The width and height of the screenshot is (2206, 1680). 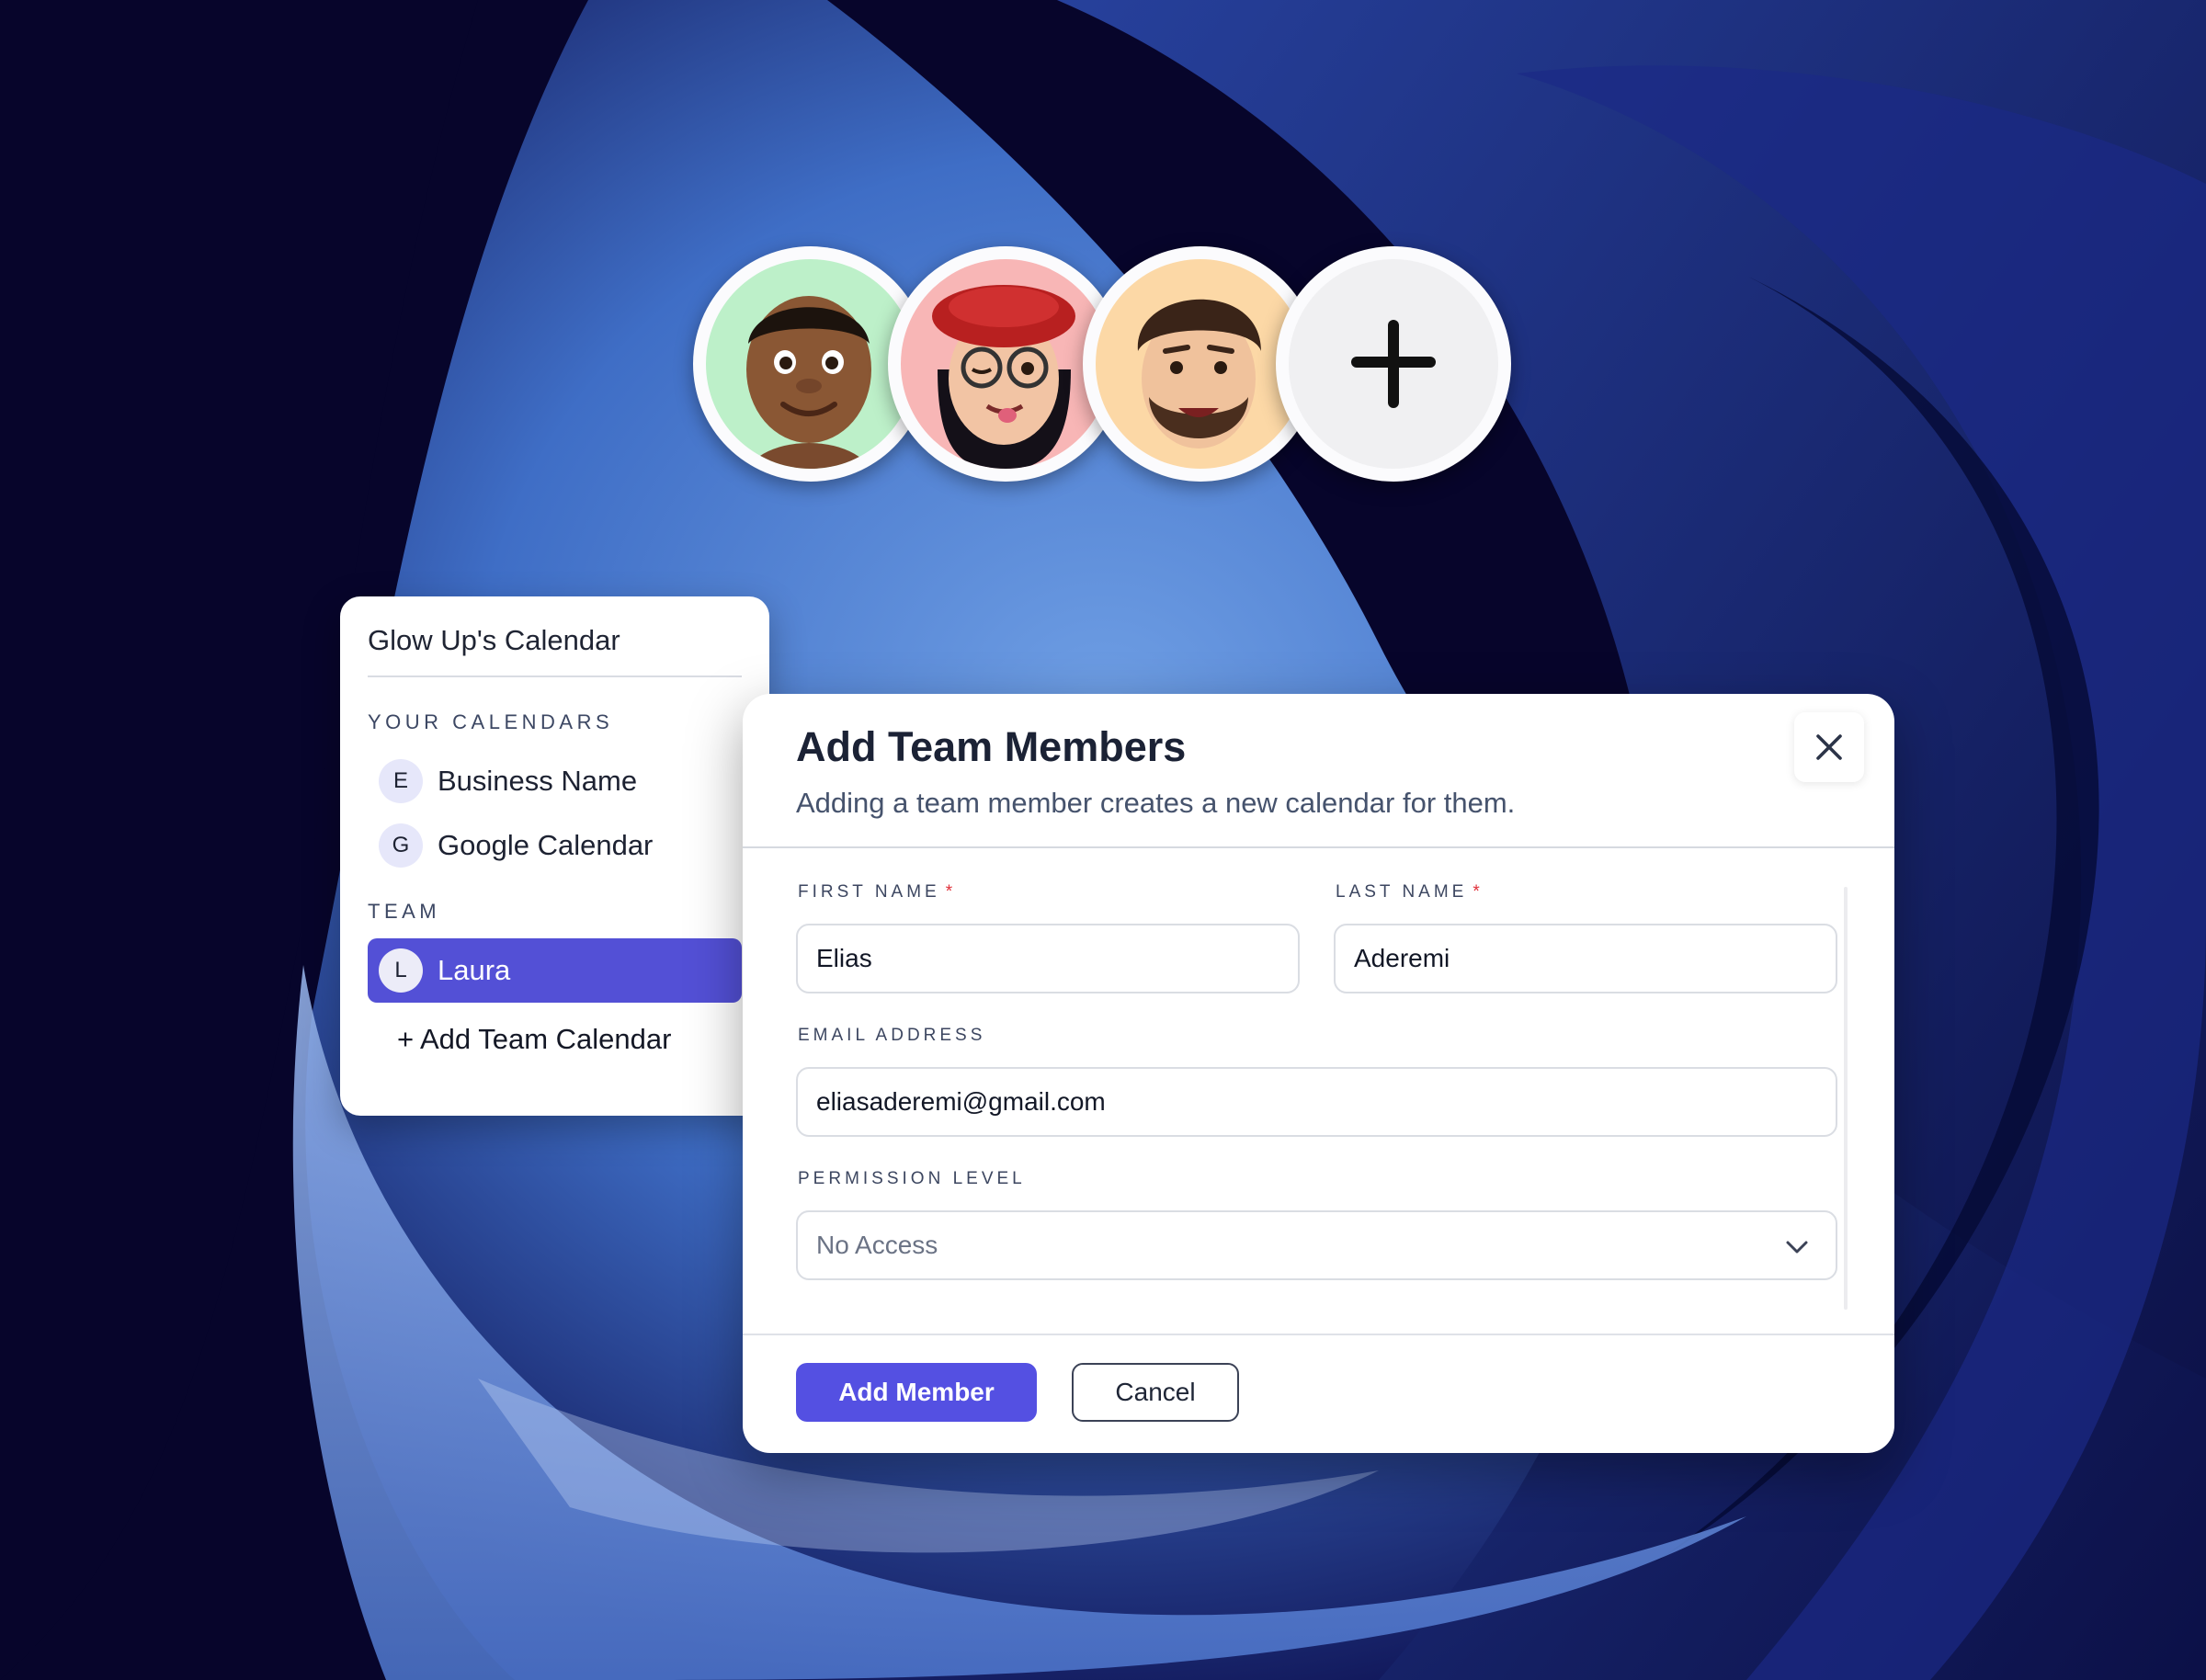 I want to click on calendar-item-google: G Google Calendar, so click(x=555, y=845).